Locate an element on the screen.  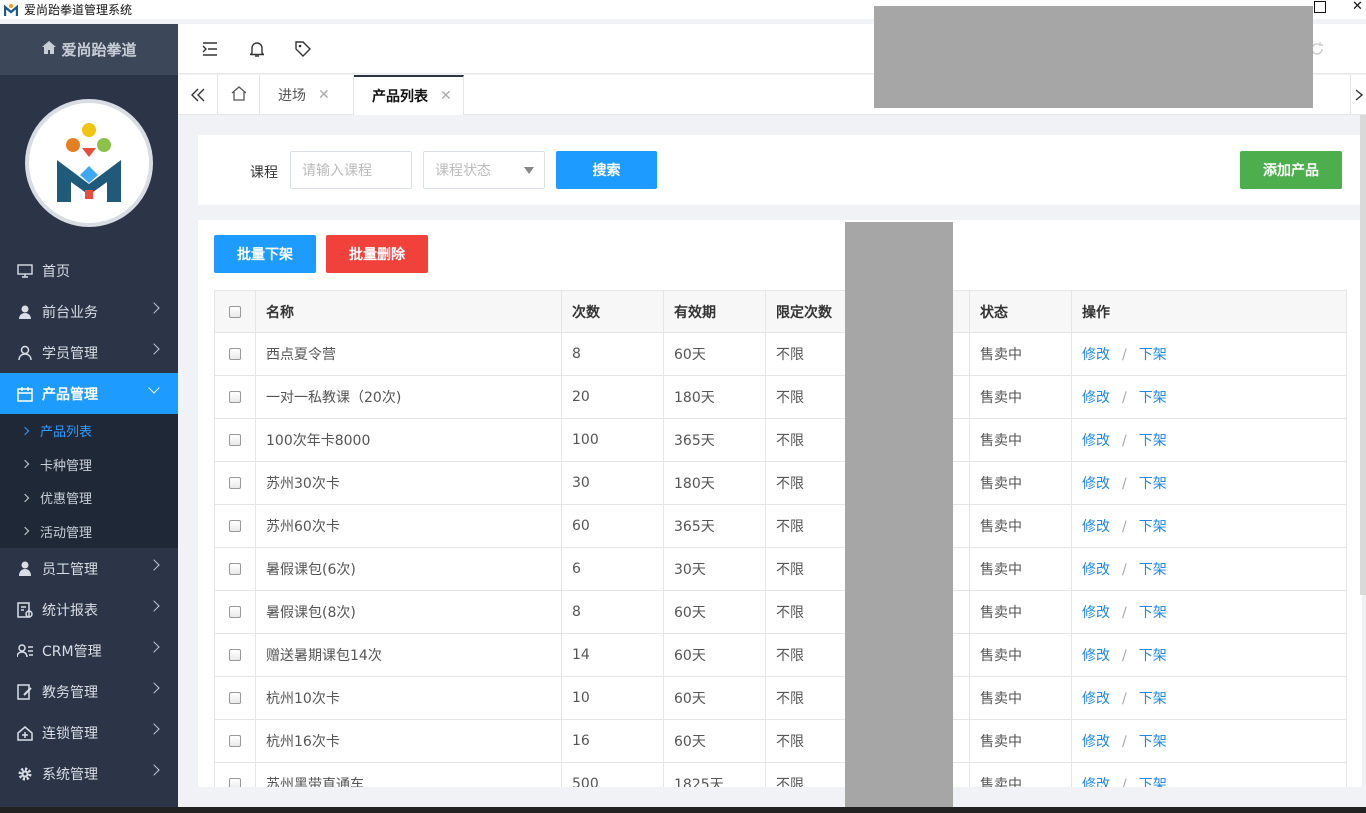
search-button: 搜索 is located at coordinates (606, 170).